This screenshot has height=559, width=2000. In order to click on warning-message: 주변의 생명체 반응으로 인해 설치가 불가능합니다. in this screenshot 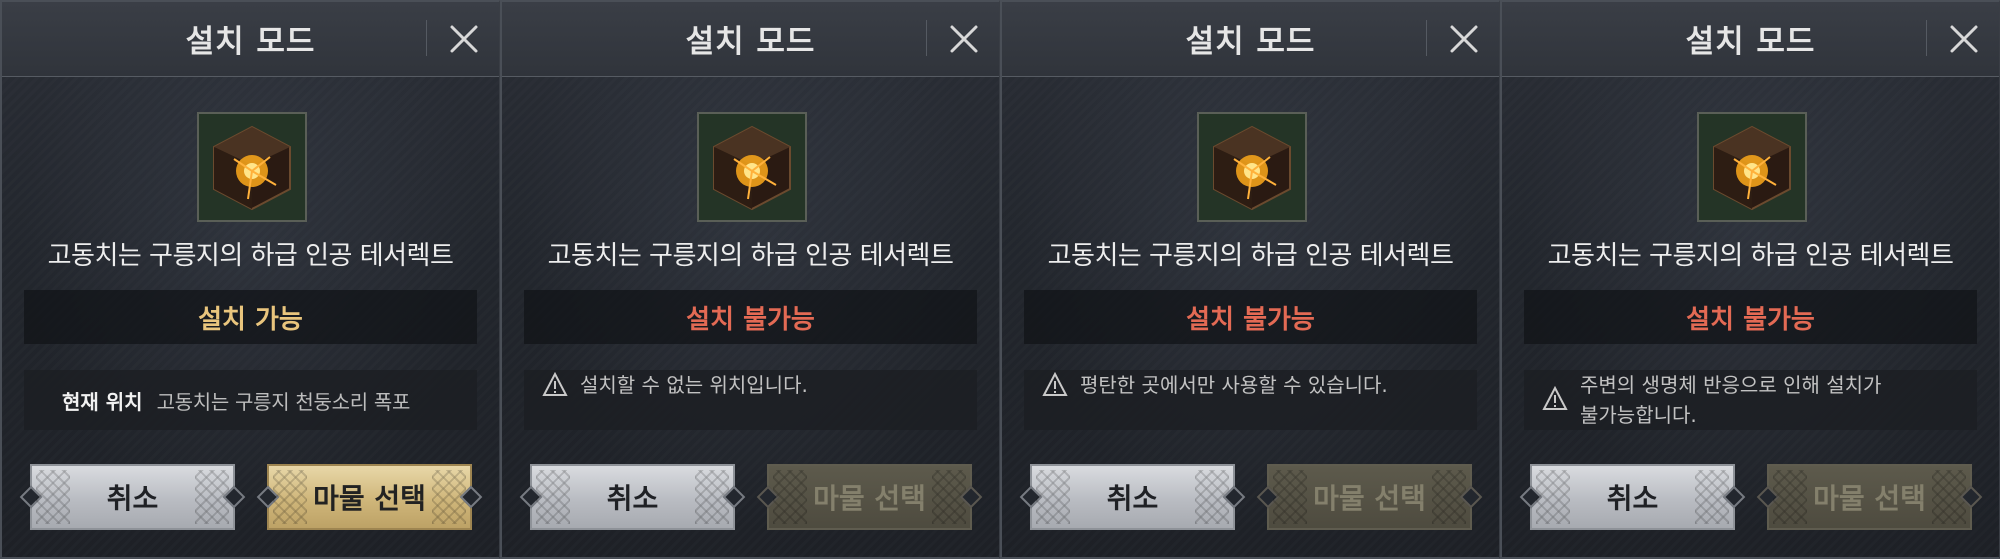, I will do `click(1750, 400)`.